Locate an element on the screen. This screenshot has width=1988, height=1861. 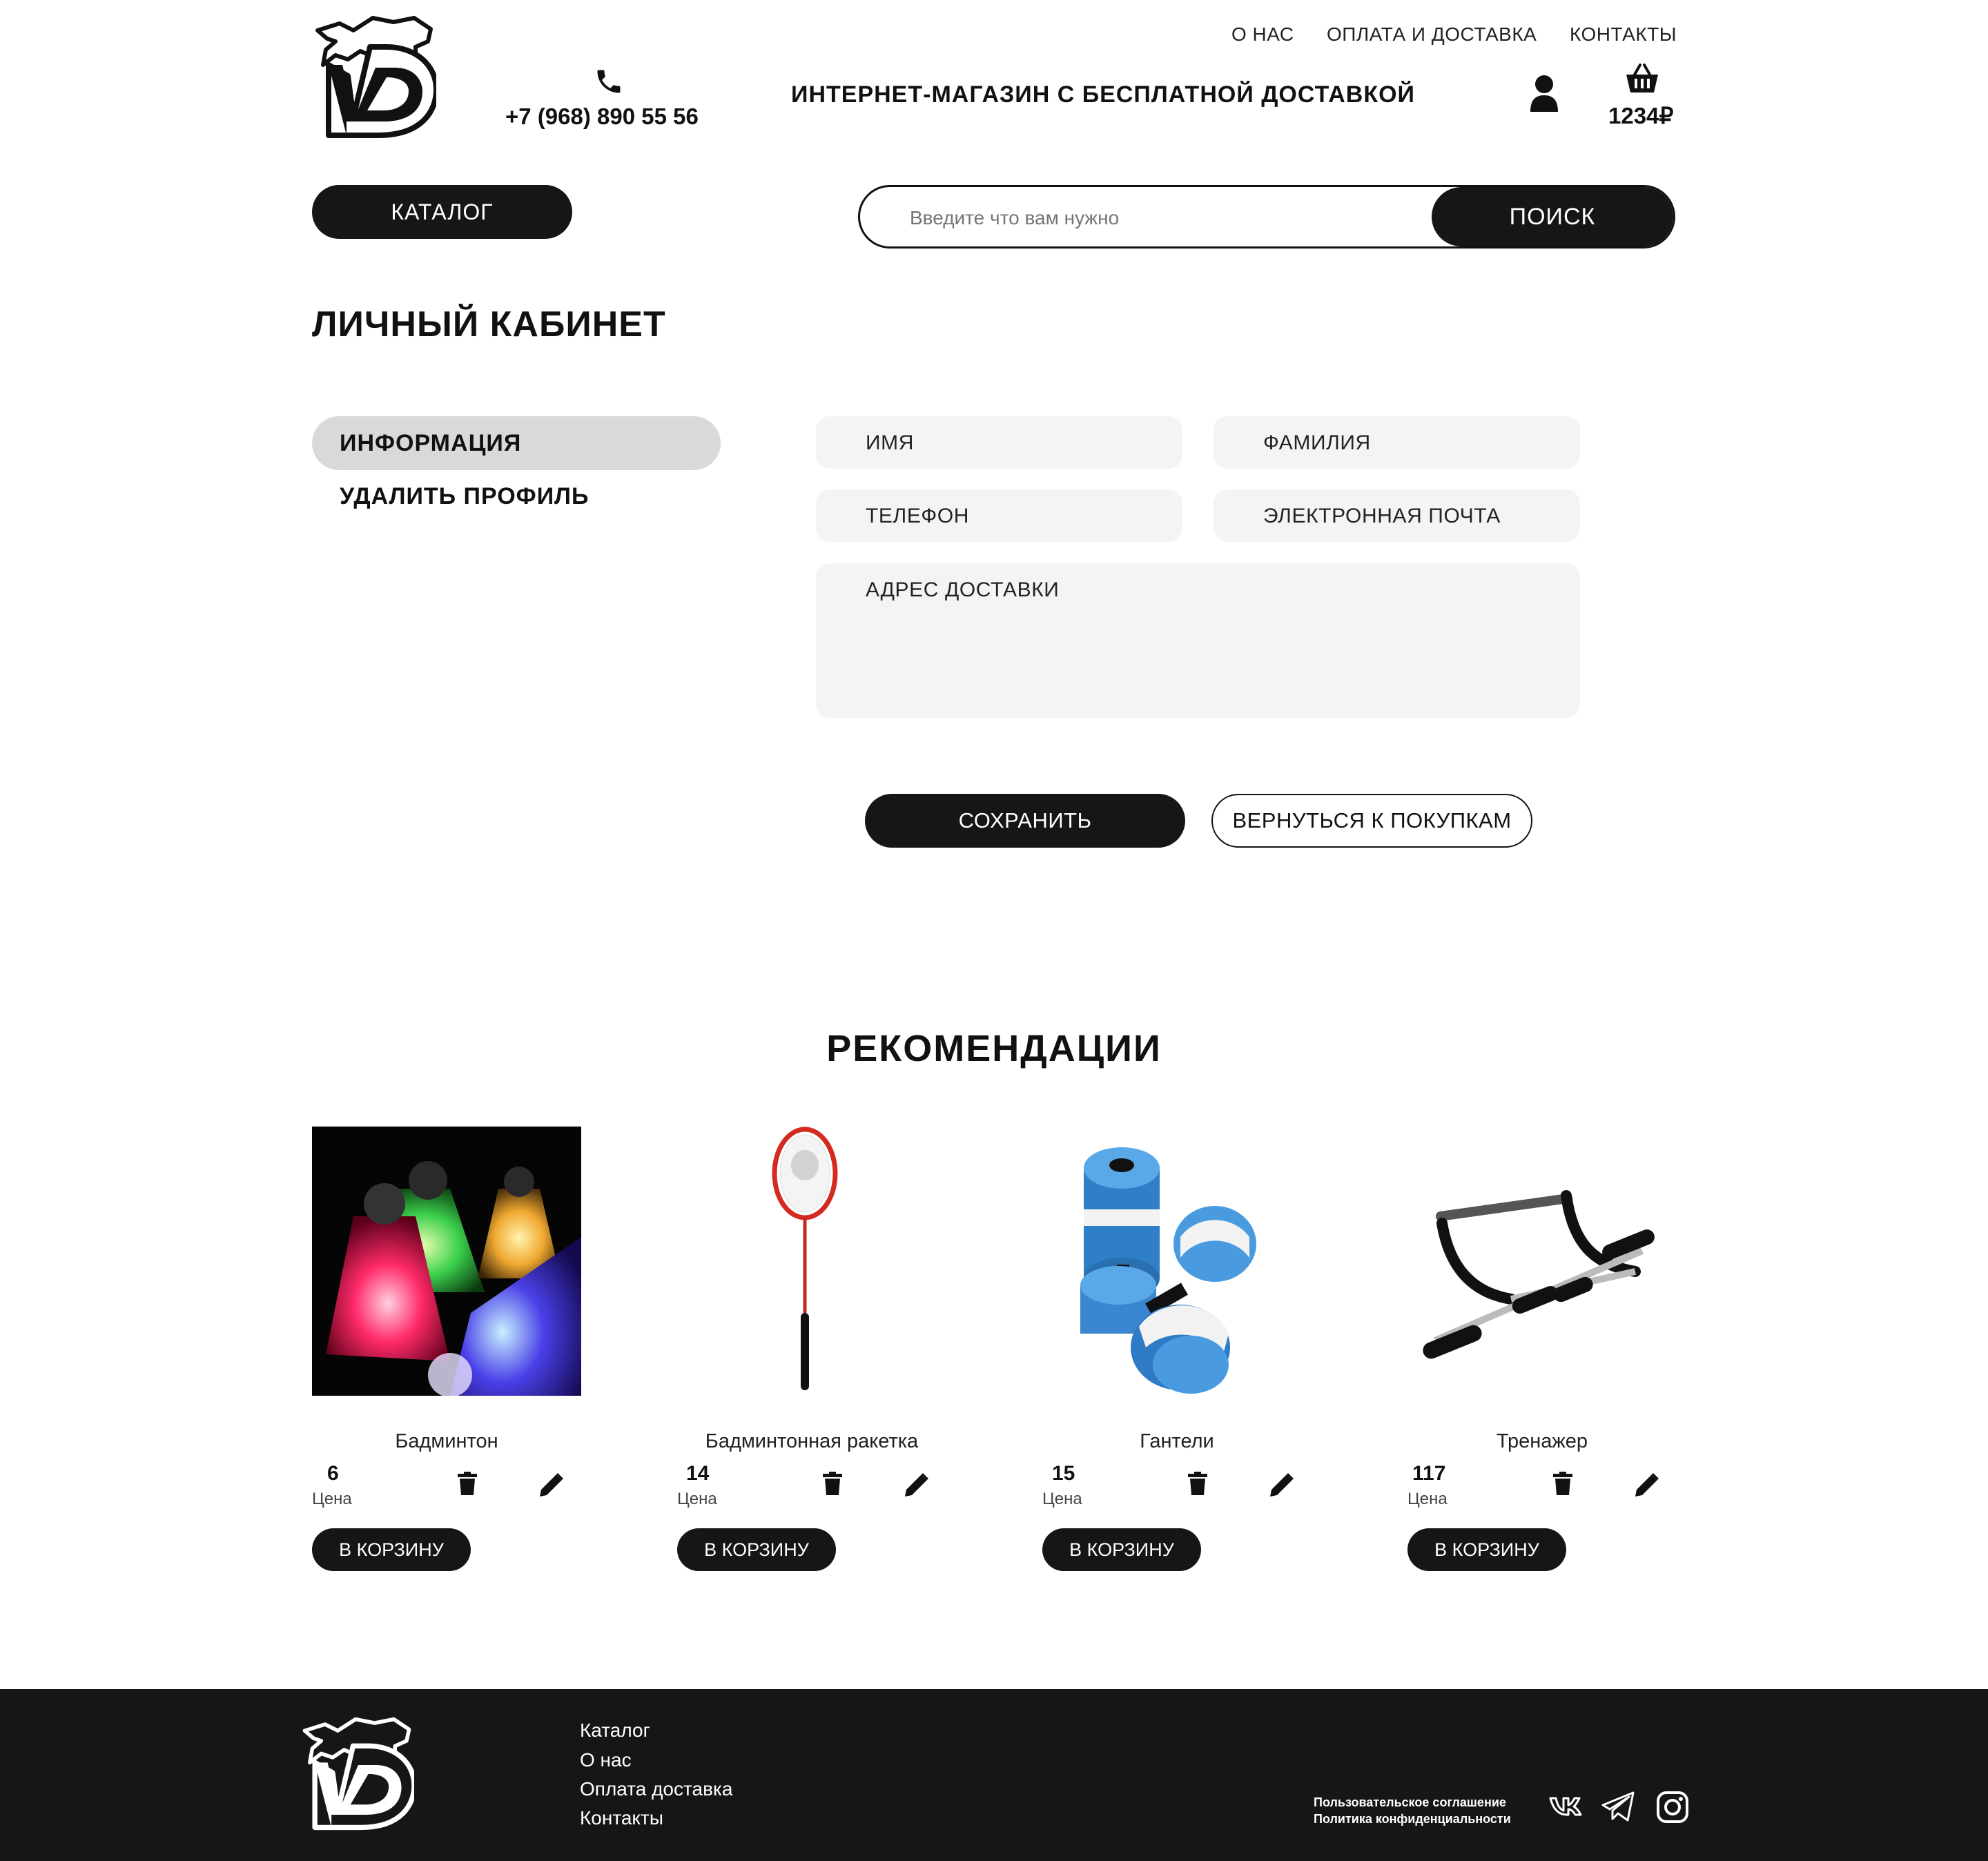
page-title: ЛИЧНЫЙ КАБИНЕТ is located at coordinates (489, 324).